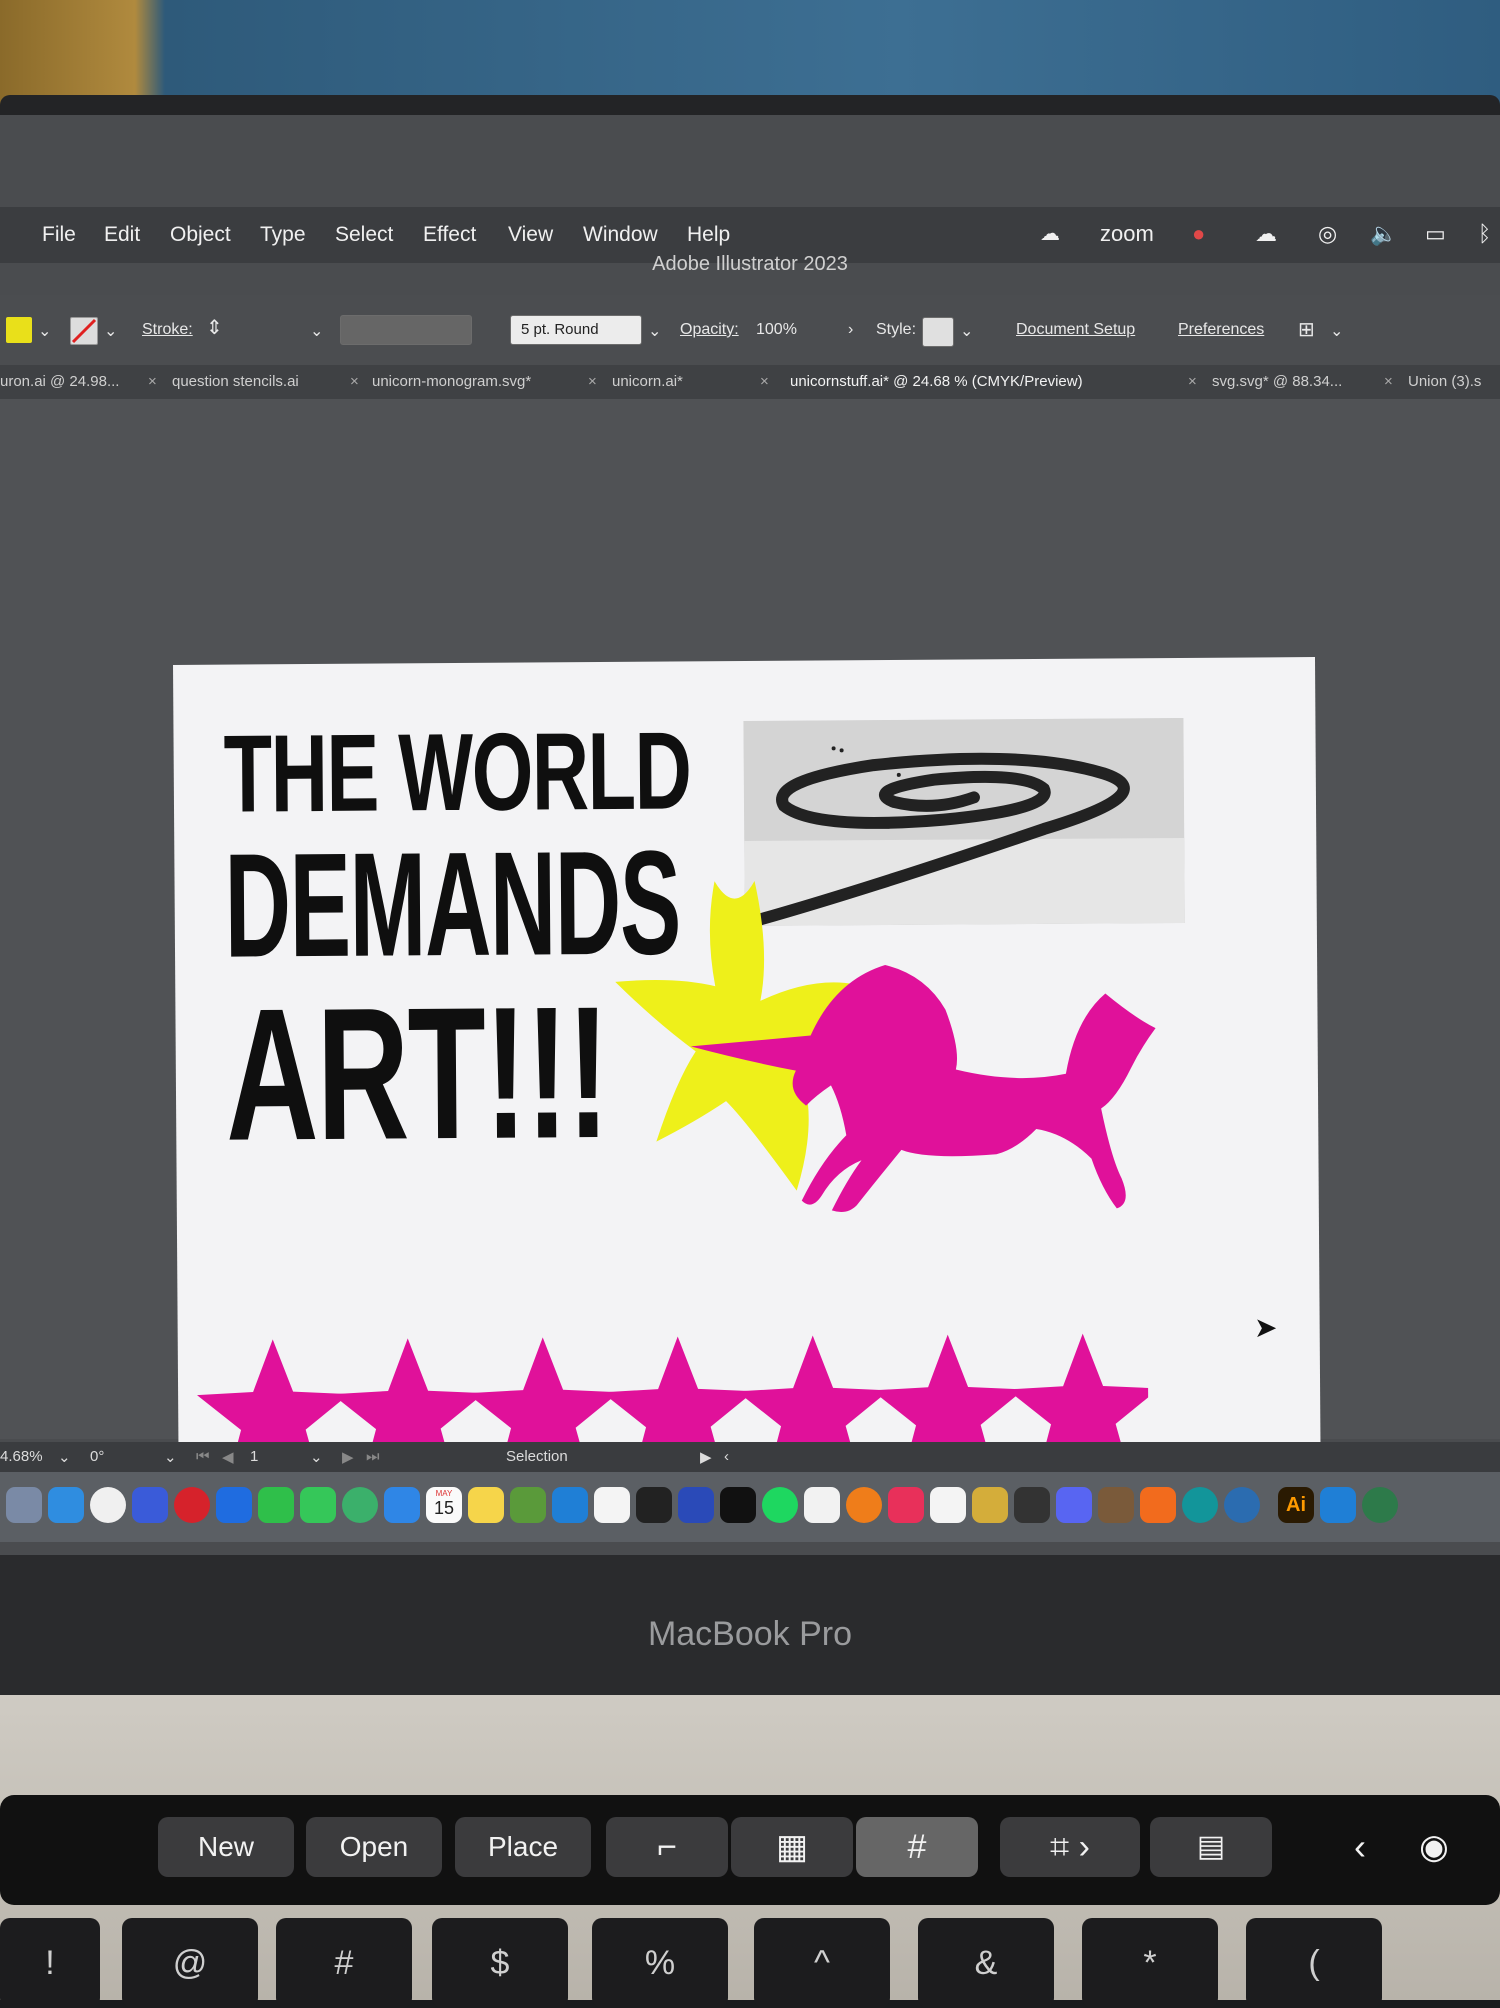 This screenshot has height=2008, width=1500. What do you see at coordinates (374, 1847) in the screenshot?
I see `open-button: Open` at bounding box center [374, 1847].